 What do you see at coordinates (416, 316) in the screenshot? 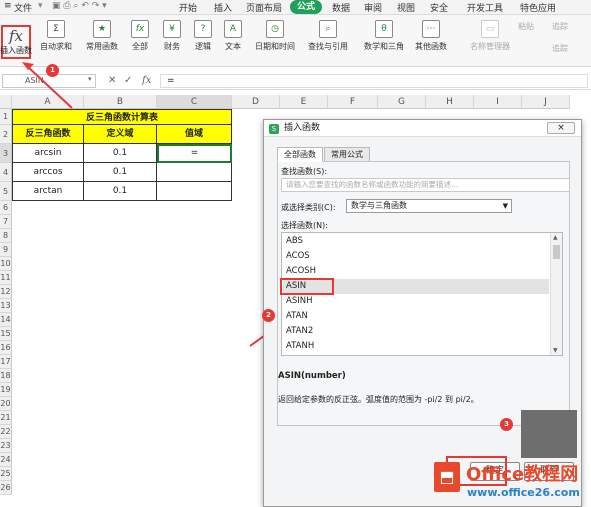
I see `list-item: ATAN` at bounding box center [416, 316].